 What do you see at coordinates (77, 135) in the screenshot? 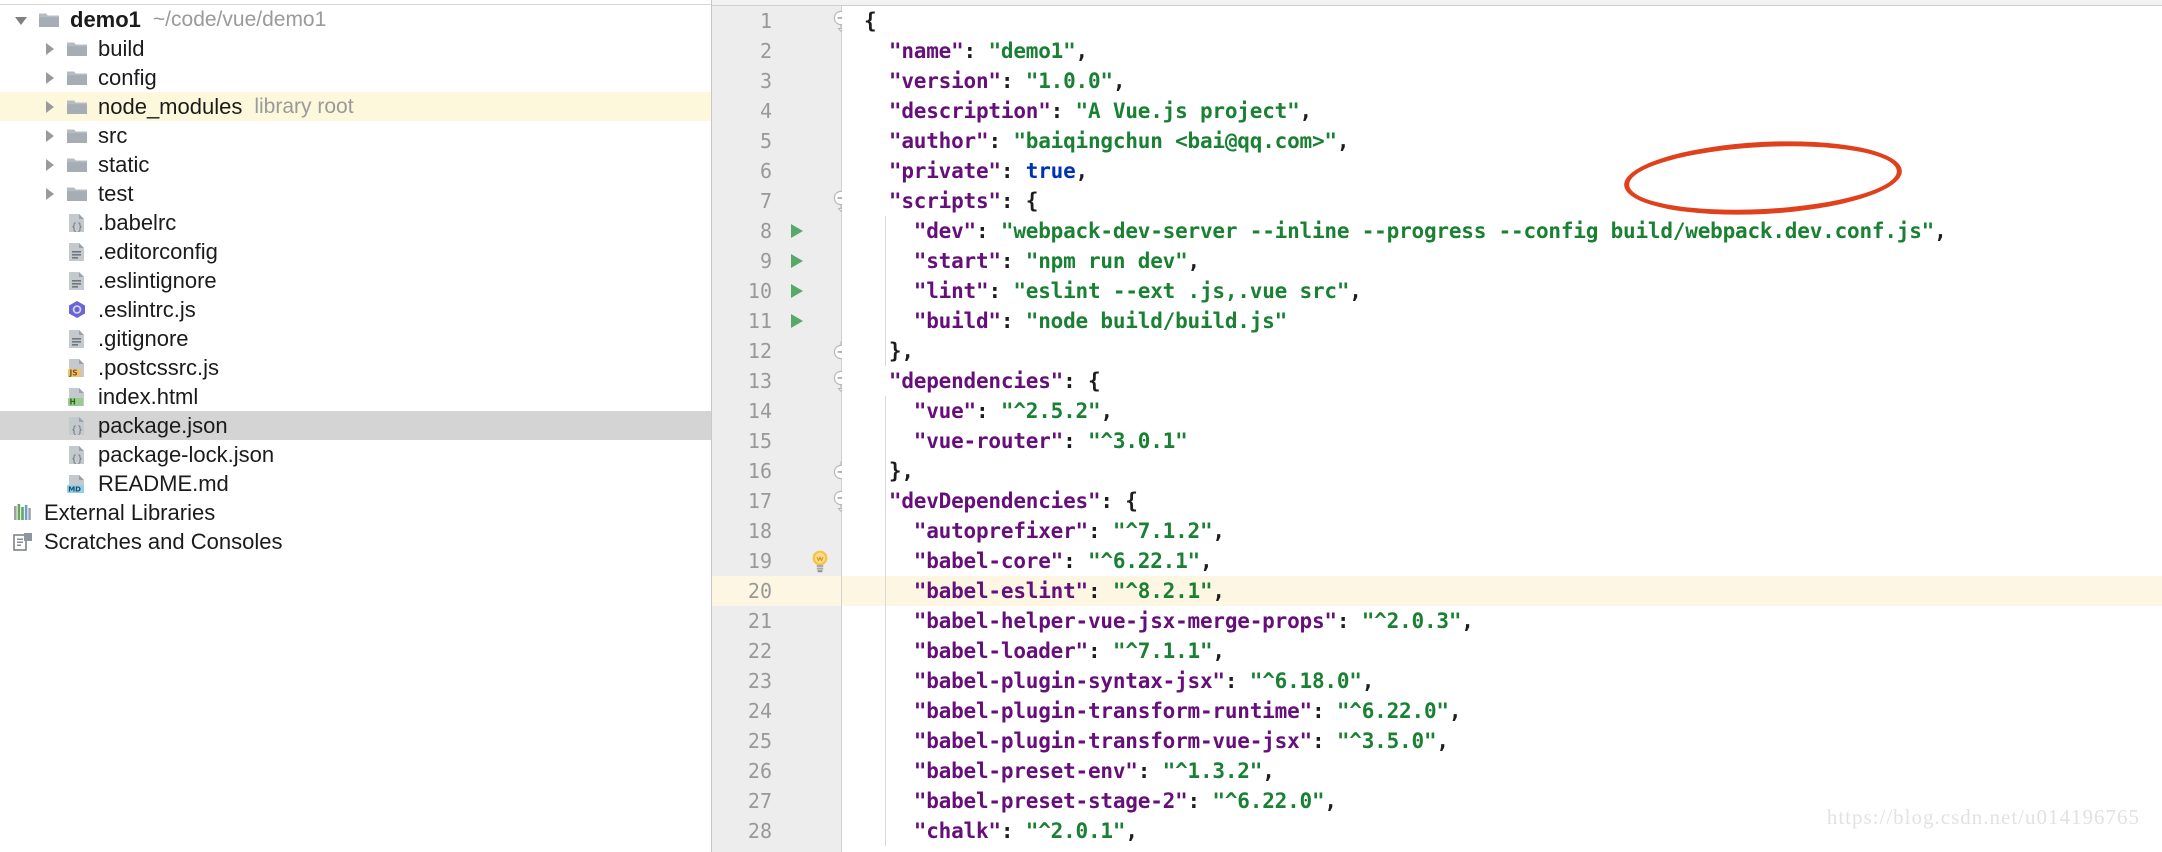
I see `folder-icon` at bounding box center [77, 135].